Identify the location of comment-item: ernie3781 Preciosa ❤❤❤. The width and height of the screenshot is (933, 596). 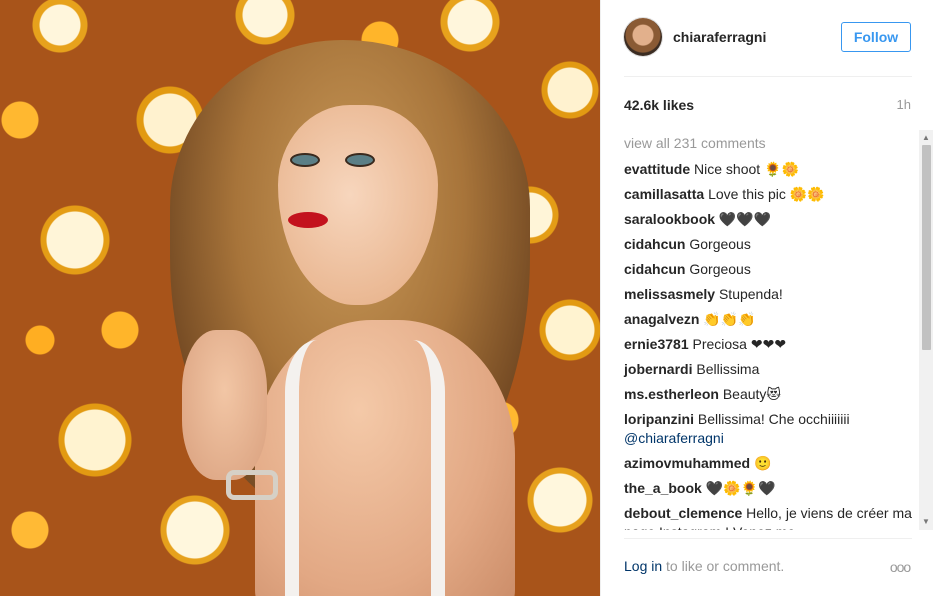
(769, 344).